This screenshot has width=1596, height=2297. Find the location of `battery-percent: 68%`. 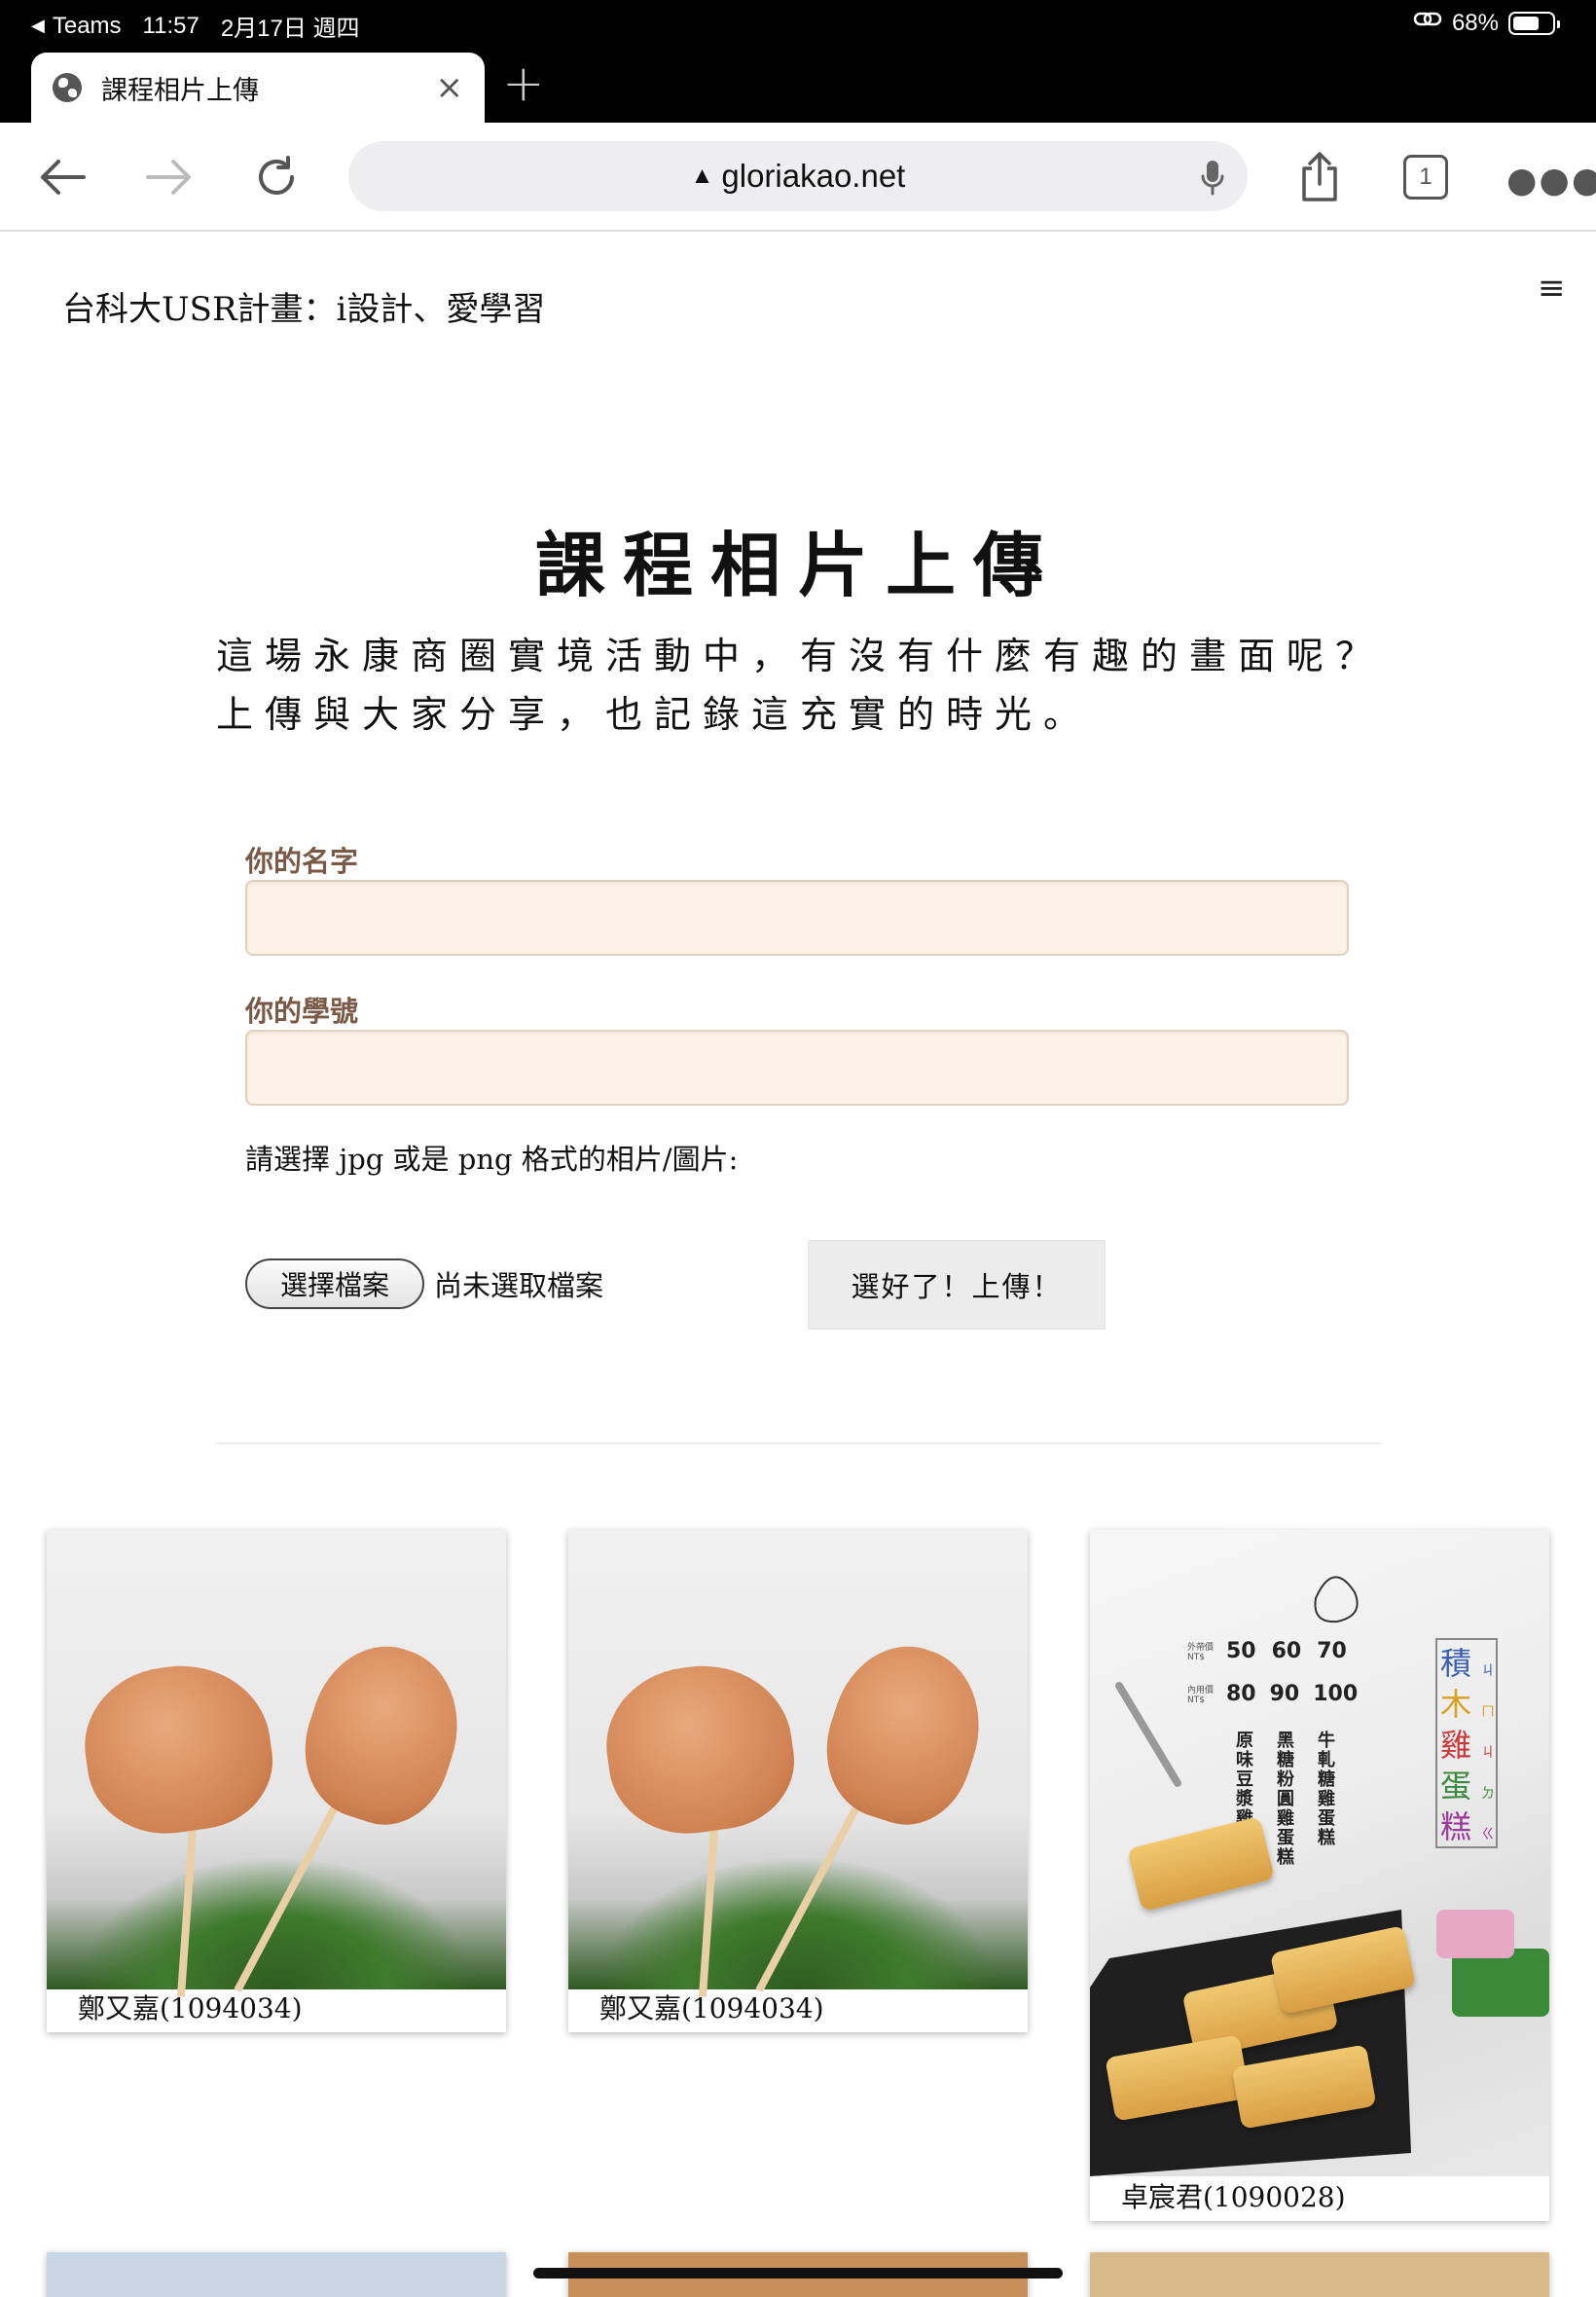

battery-percent: 68% is located at coordinates (1475, 22).